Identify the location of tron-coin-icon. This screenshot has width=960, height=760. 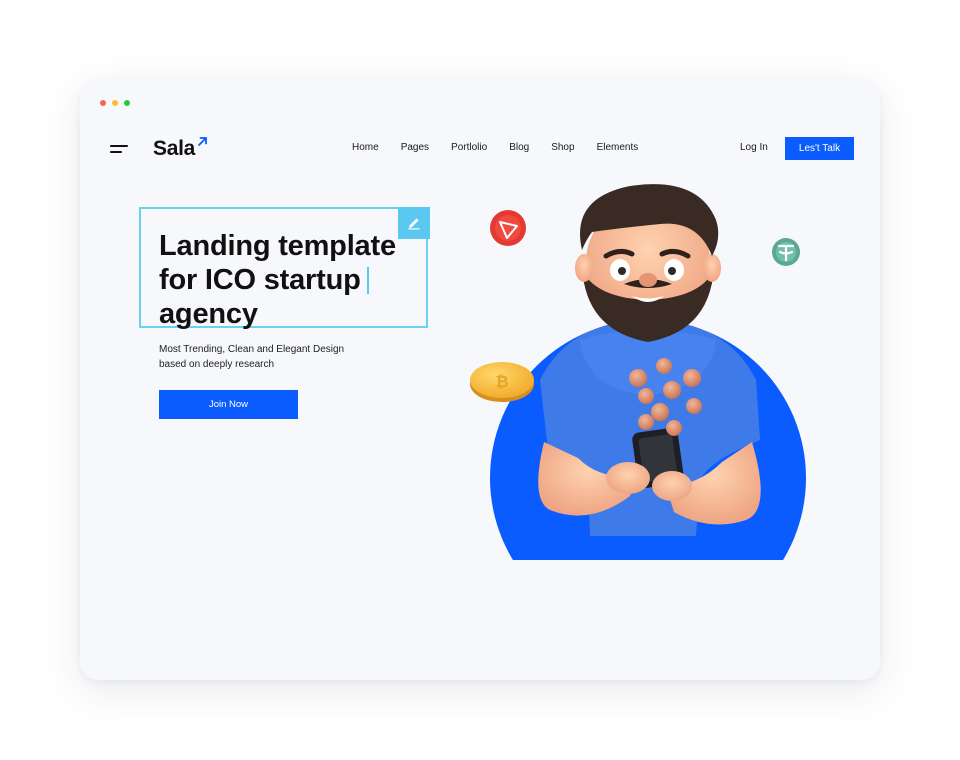
(508, 228).